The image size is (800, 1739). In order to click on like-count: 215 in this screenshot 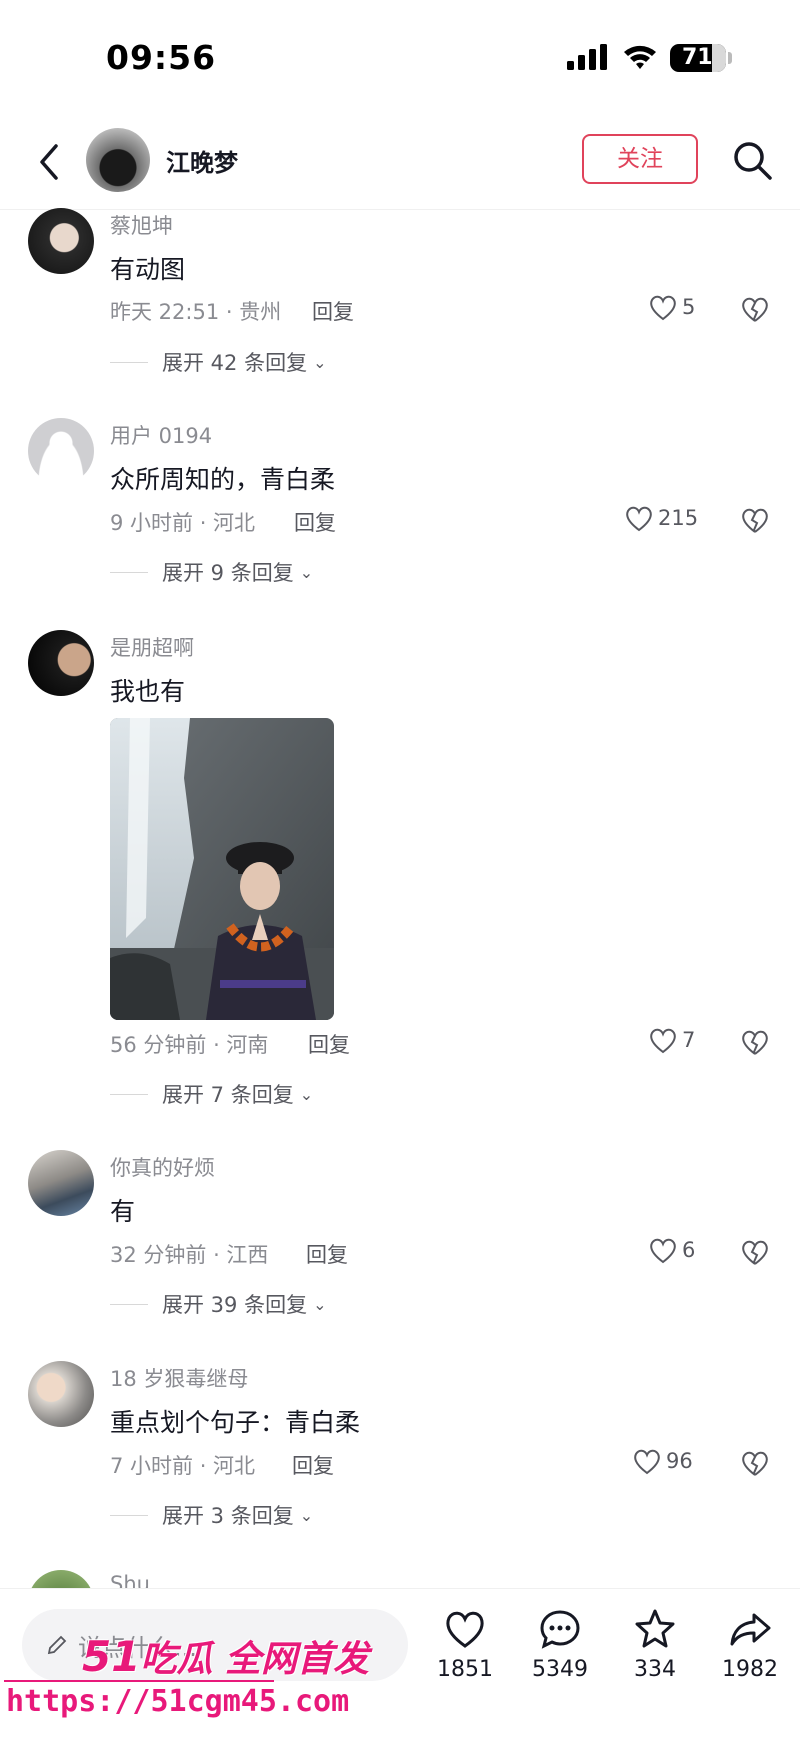, I will do `click(678, 518)`.